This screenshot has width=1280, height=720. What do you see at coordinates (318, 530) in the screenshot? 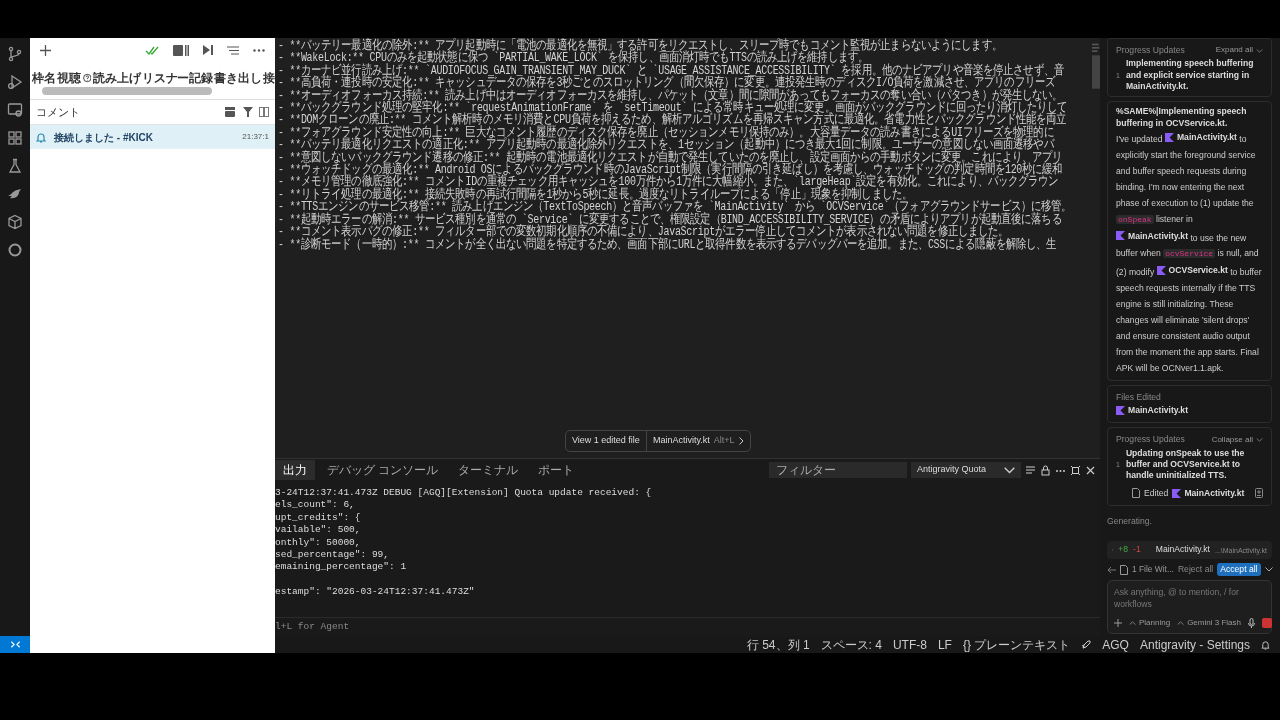
I see `output-line: vailable": 500,` at bounding box center [318, 530].